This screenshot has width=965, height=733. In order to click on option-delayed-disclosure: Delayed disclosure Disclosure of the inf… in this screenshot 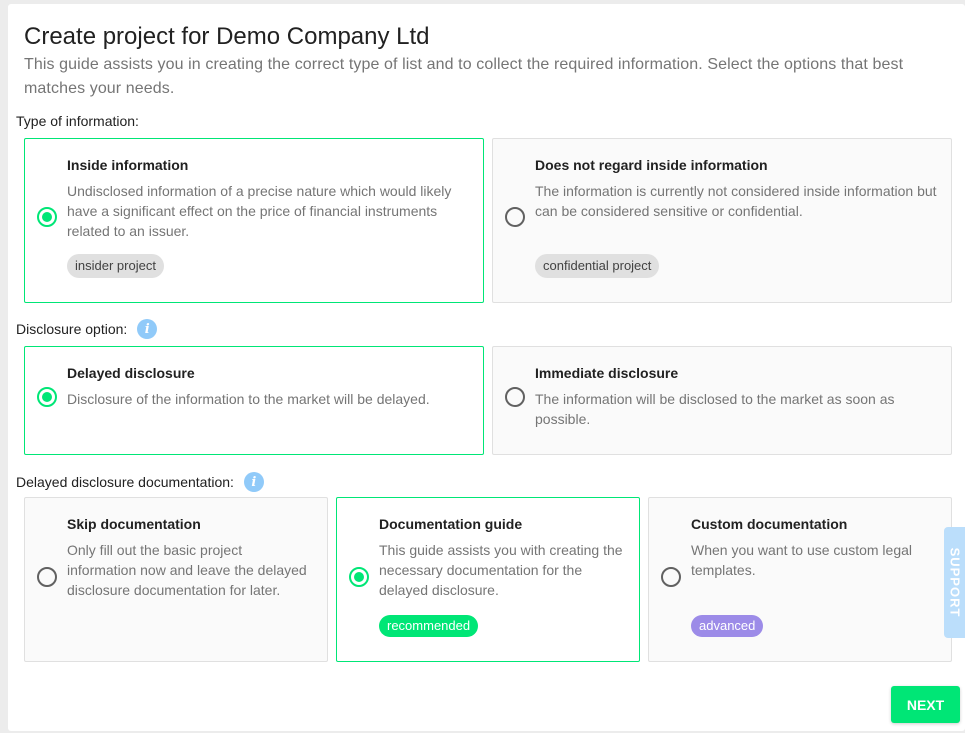, I will do `click(254, 400)`.